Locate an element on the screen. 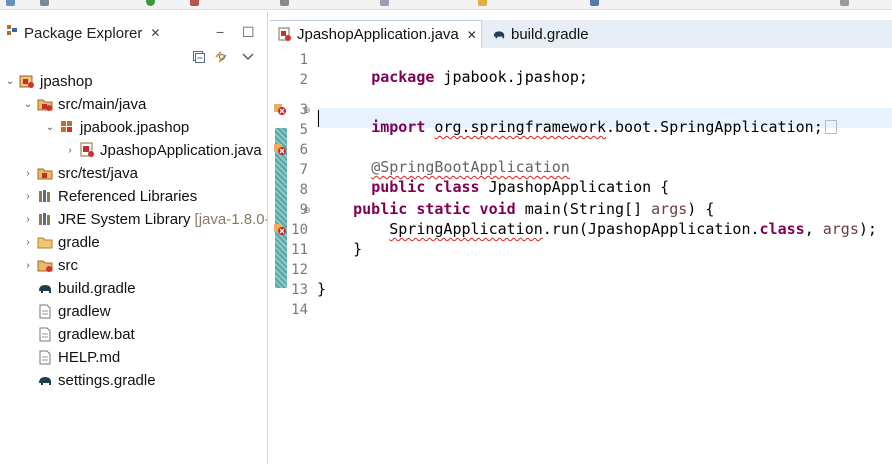 The height and width of the screenshot is (464, 892). tab-label: JpashopApplication.java is located at coordinates (378, 34).